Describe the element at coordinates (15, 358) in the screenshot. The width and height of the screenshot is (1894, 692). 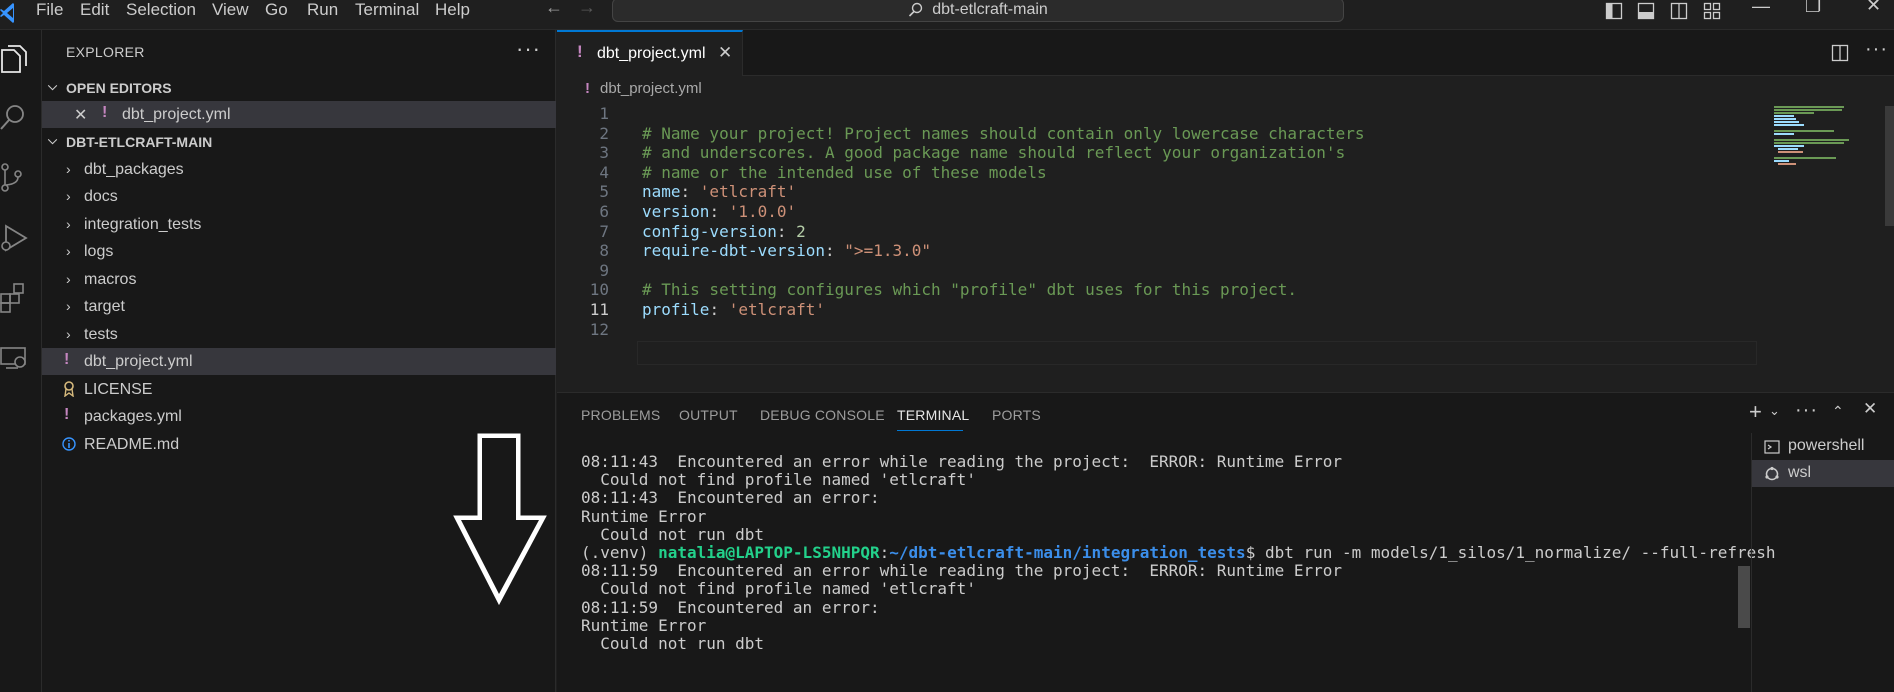
I see `remote-explorer-icon` at that location.